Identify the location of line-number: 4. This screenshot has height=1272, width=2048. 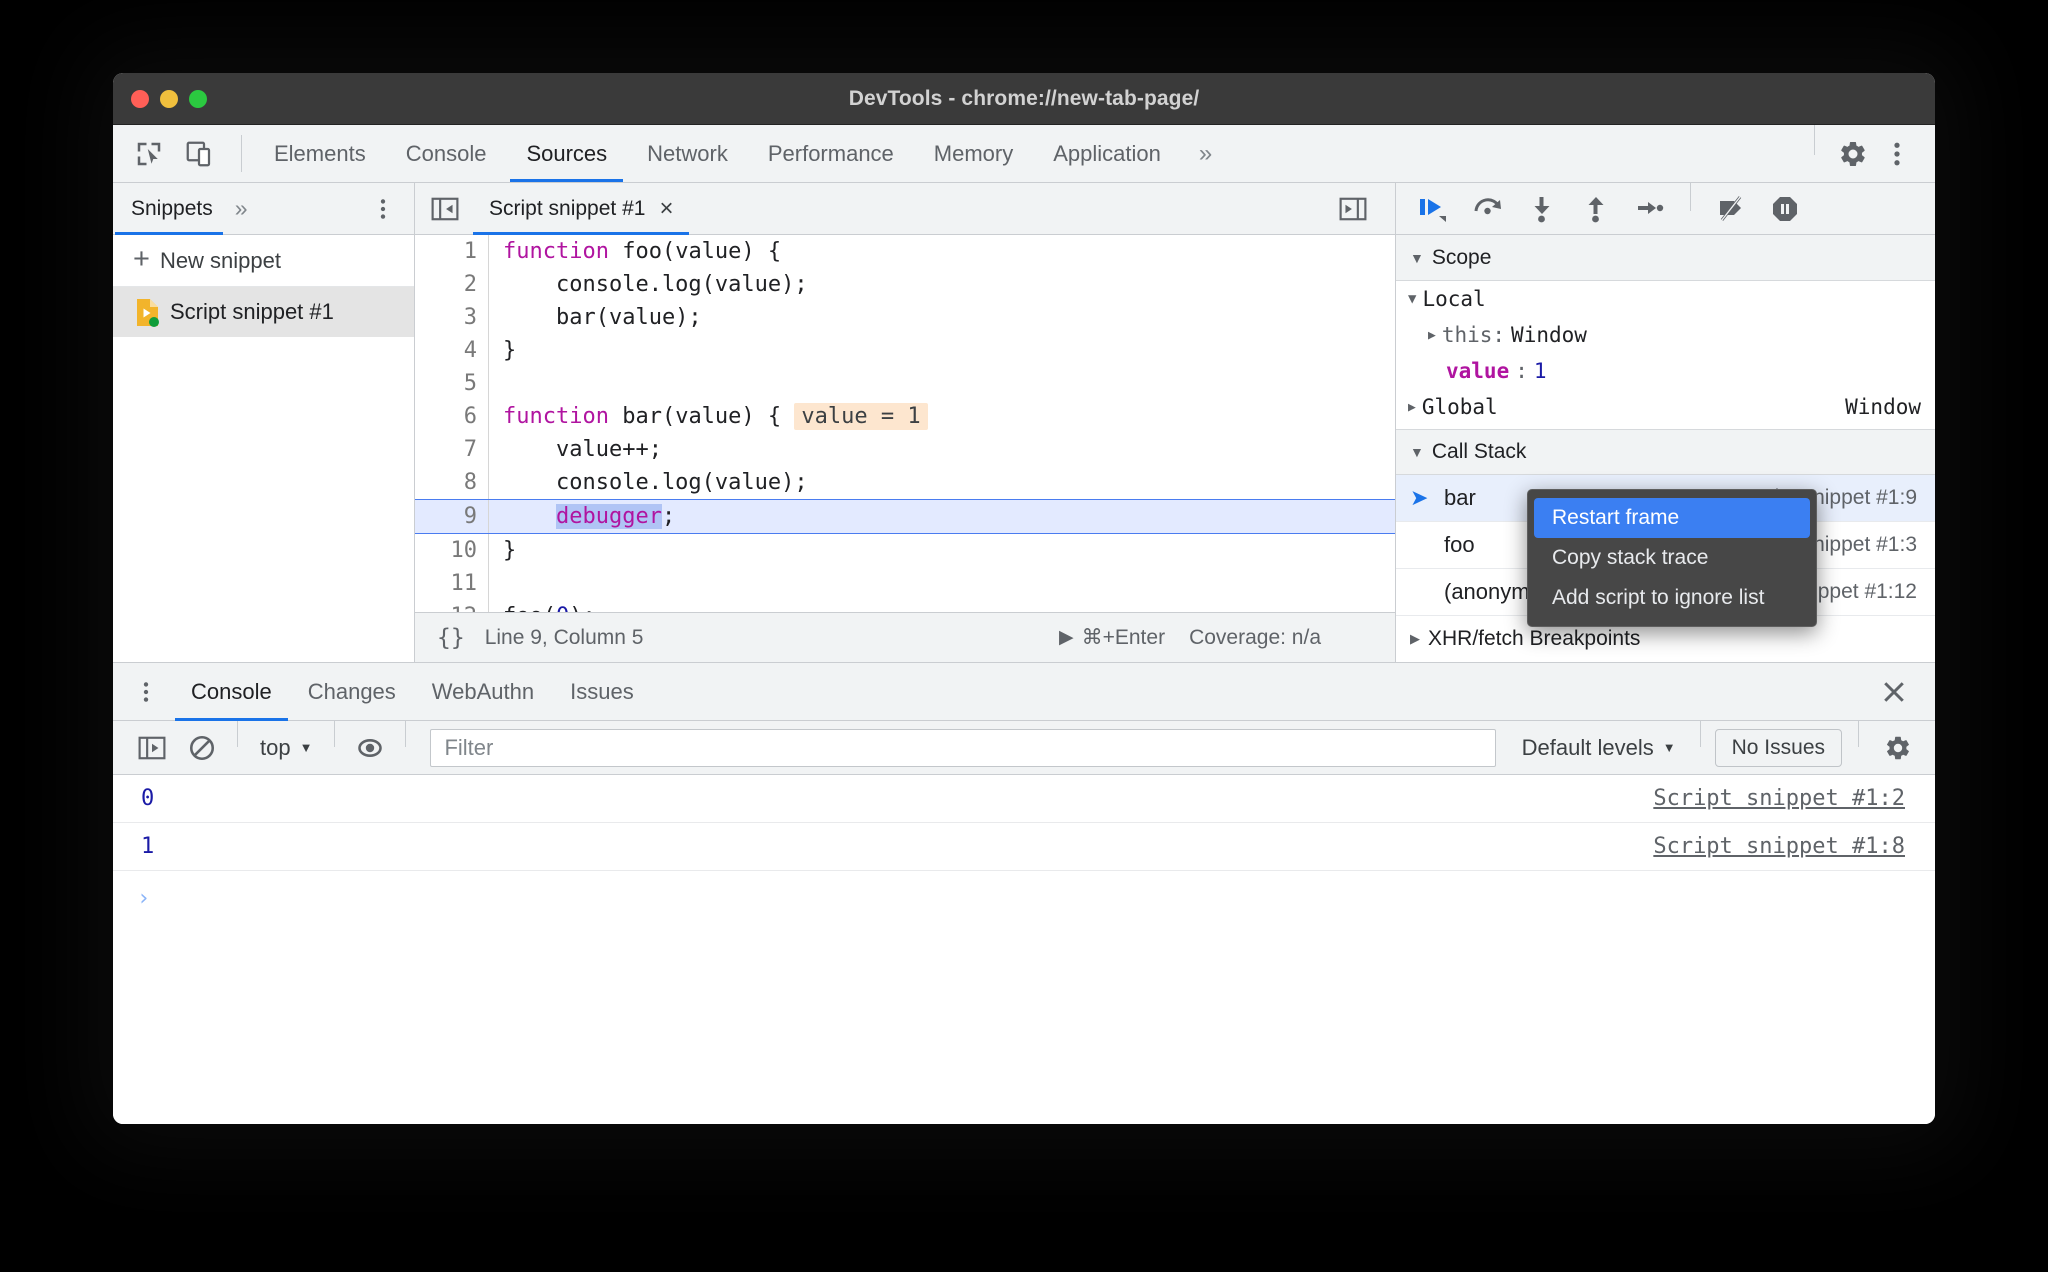
(452, 350).